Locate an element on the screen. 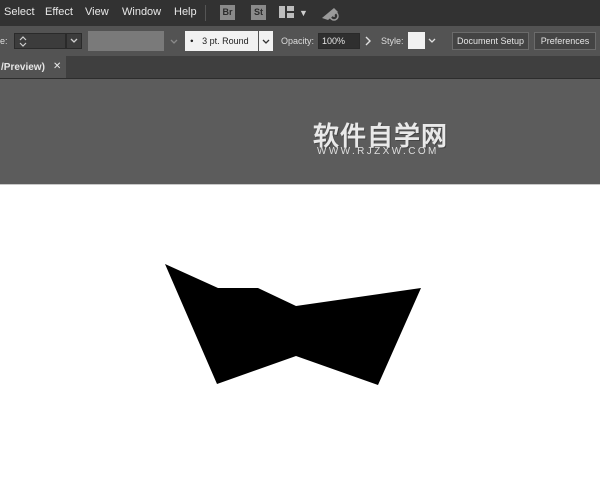 The width and height of the screenshot is (600, 484). stock-icon: St is located at coordinates (258, 12).